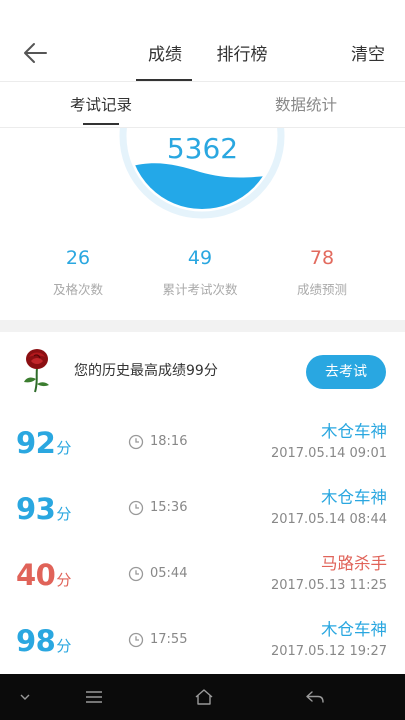 The width and height of the screenshot is (405, 720). What do you see at coordinates (322, 272) in the screenshot?
I see `stat-score-prediction: 78 成绩预测` at bounding box center [322, 272].